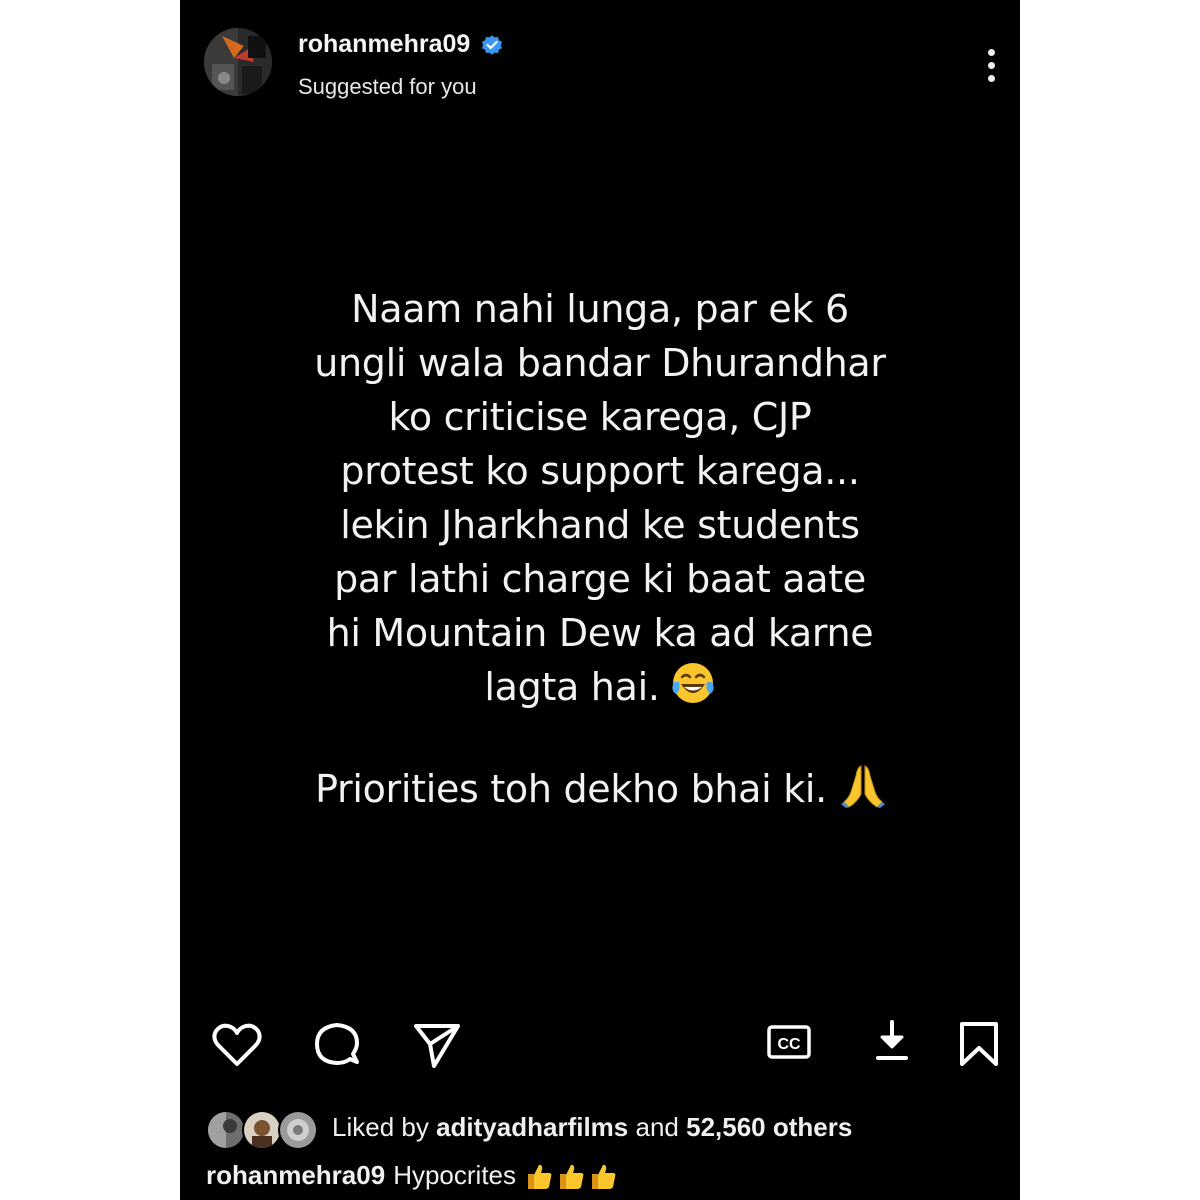  I want to click on thumbs-up-emojis, so click(571, 1176).